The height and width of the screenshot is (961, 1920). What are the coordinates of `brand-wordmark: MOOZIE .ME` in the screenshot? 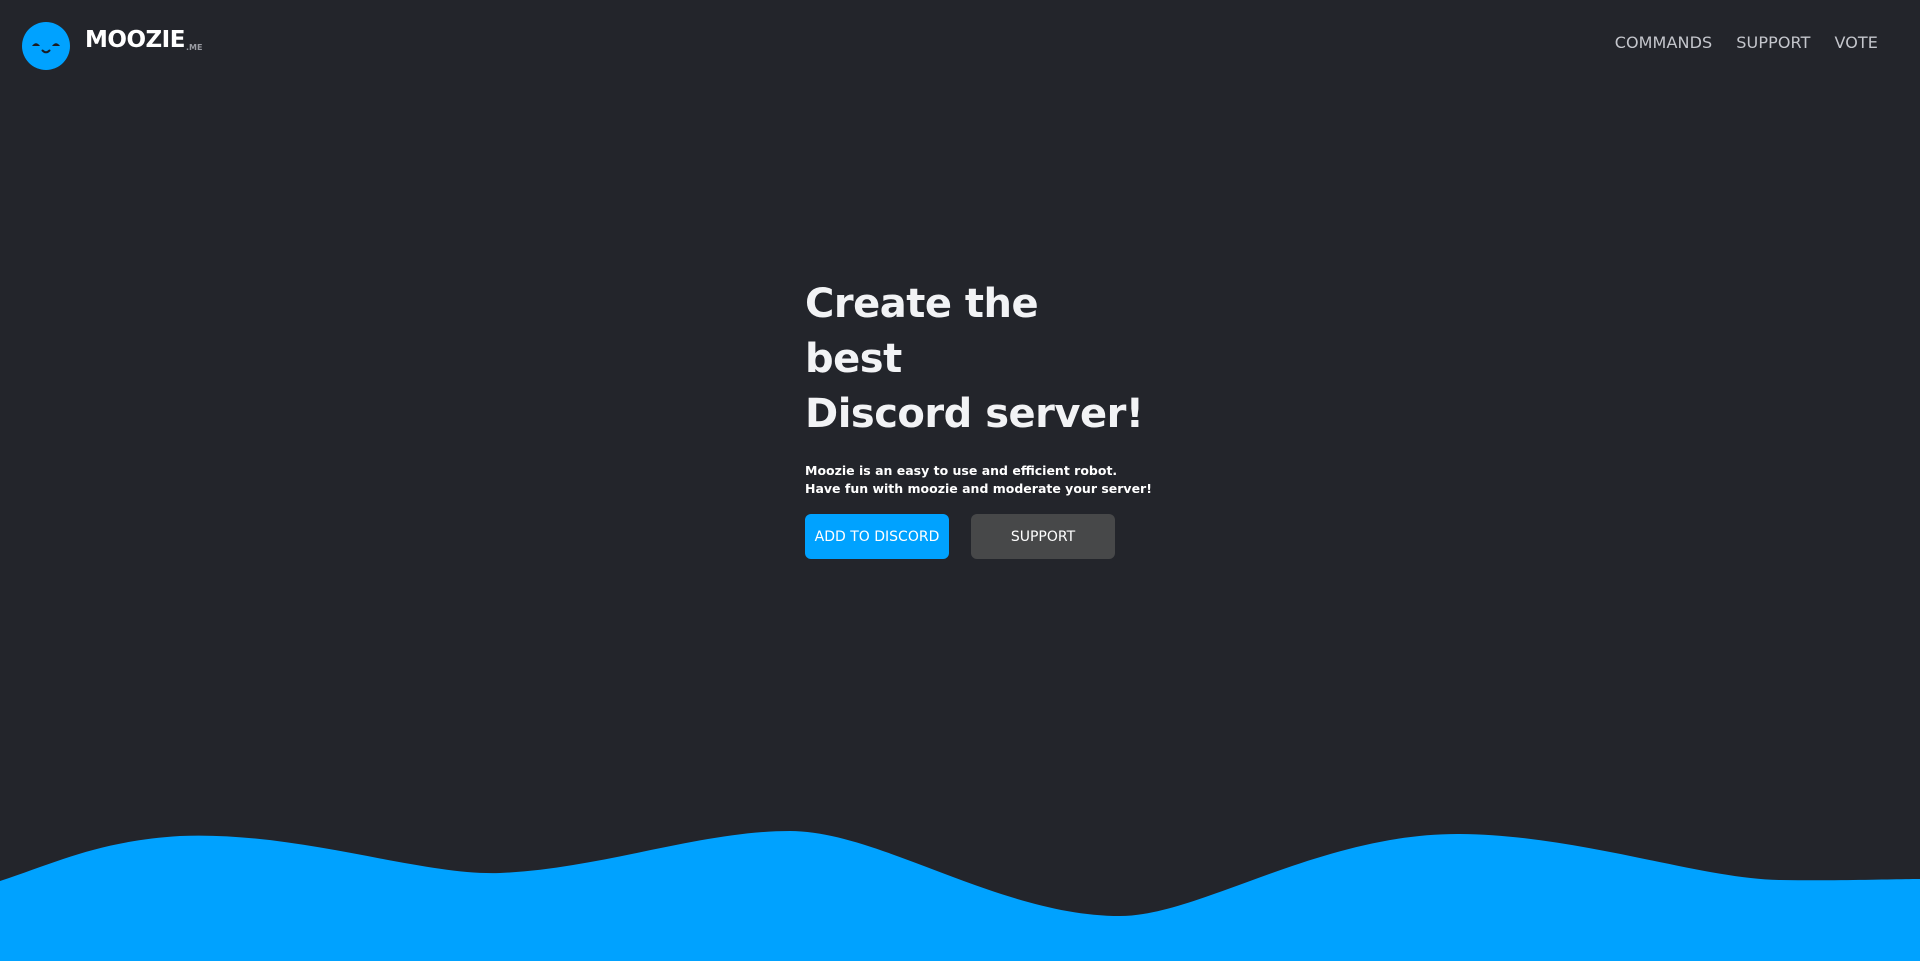 It's located at (143, 46).